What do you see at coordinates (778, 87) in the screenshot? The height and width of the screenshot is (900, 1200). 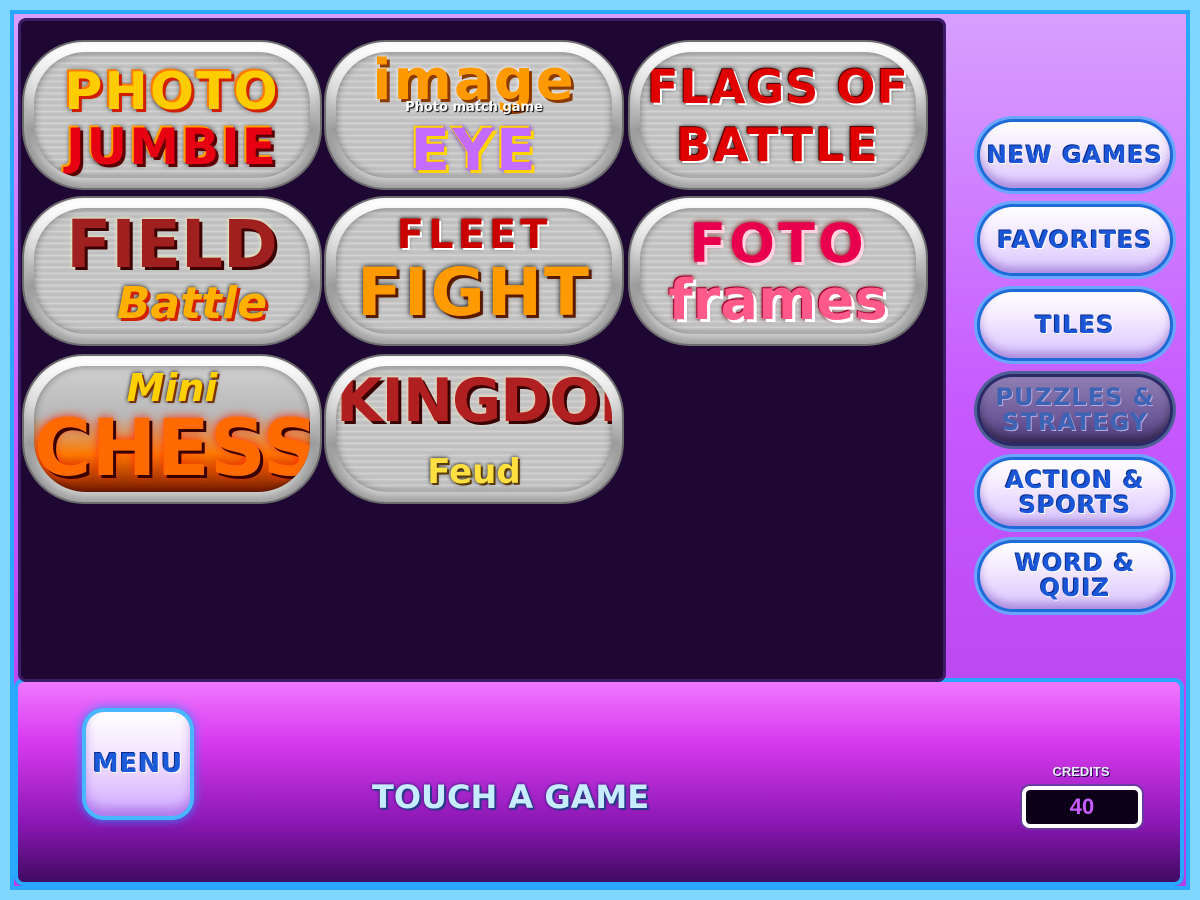 I see `game-title-line1: FLAGS OF` at bounding box center [778, 87].